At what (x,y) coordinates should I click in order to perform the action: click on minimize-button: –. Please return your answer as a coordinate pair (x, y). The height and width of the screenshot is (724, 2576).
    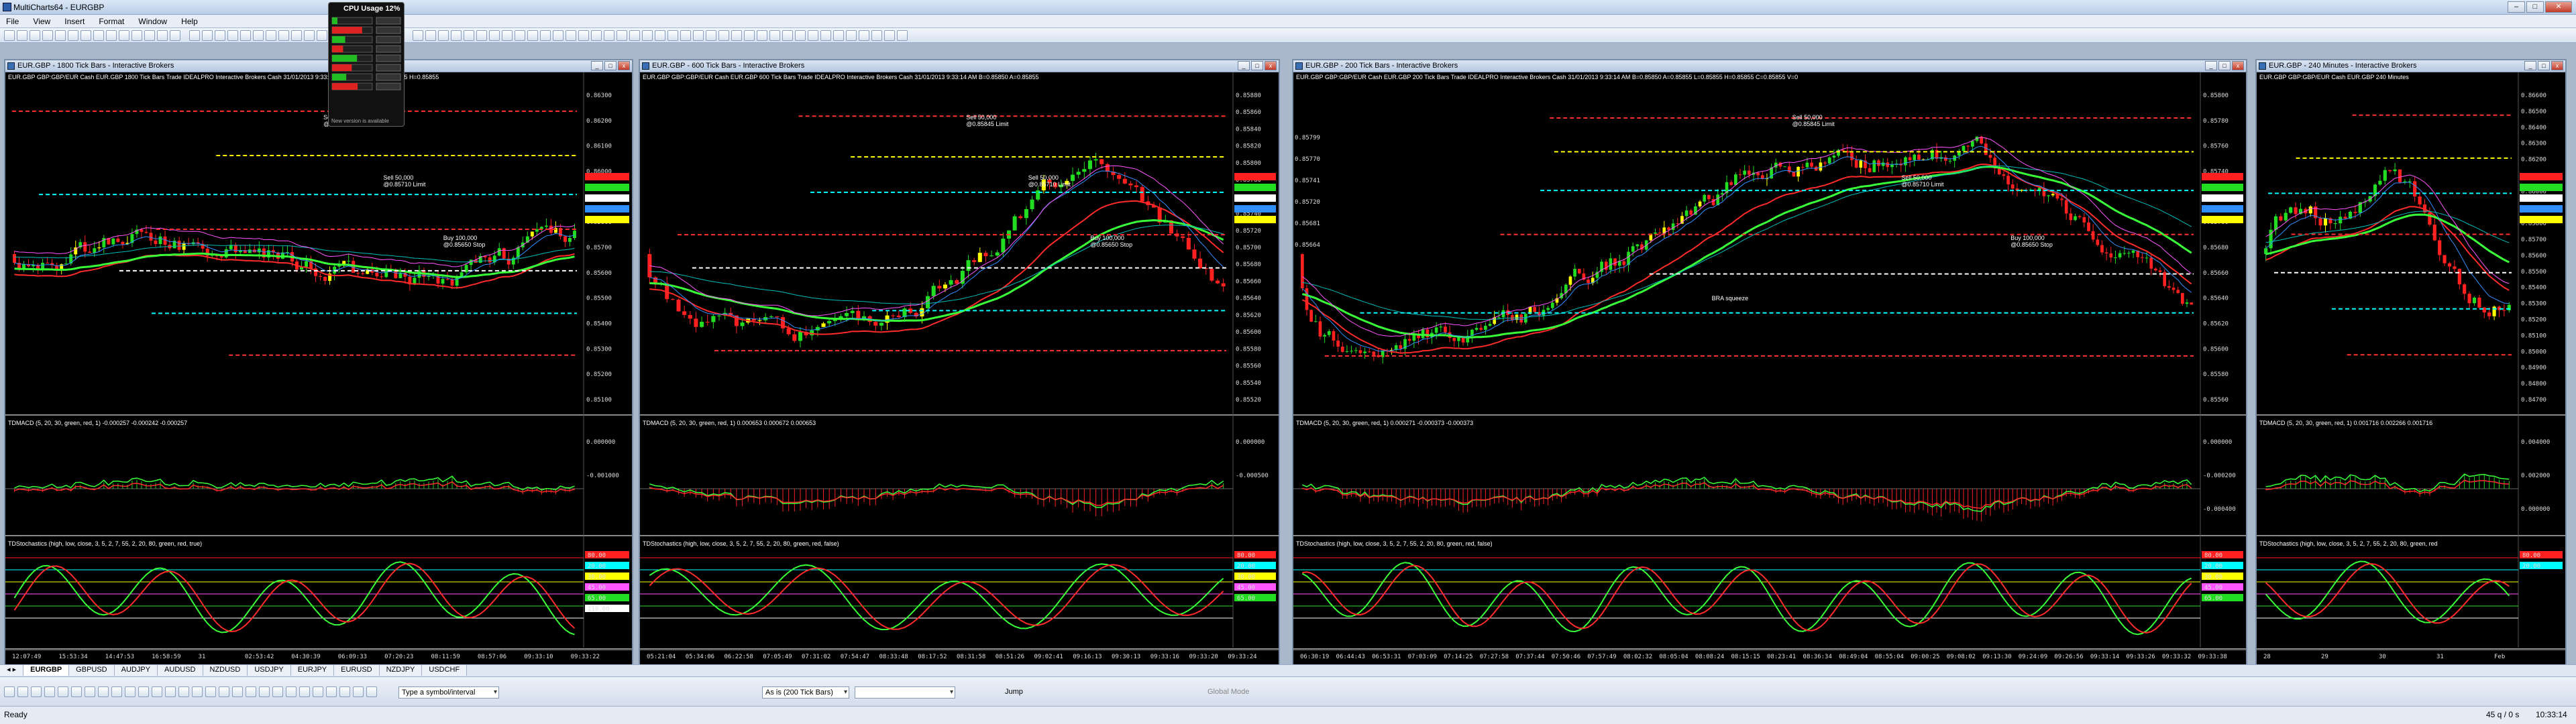
    Looking at the image, I should click on (2516, 7).